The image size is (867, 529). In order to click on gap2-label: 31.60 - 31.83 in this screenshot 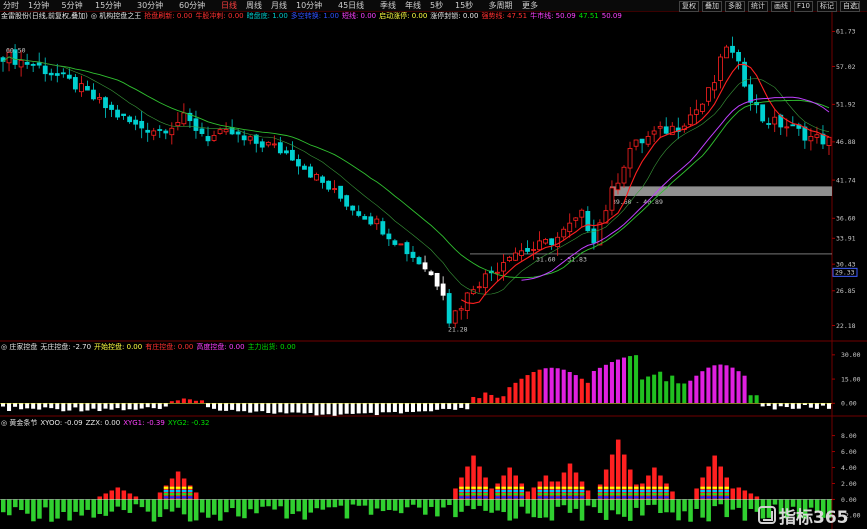, I will do `click(561, 259)`.